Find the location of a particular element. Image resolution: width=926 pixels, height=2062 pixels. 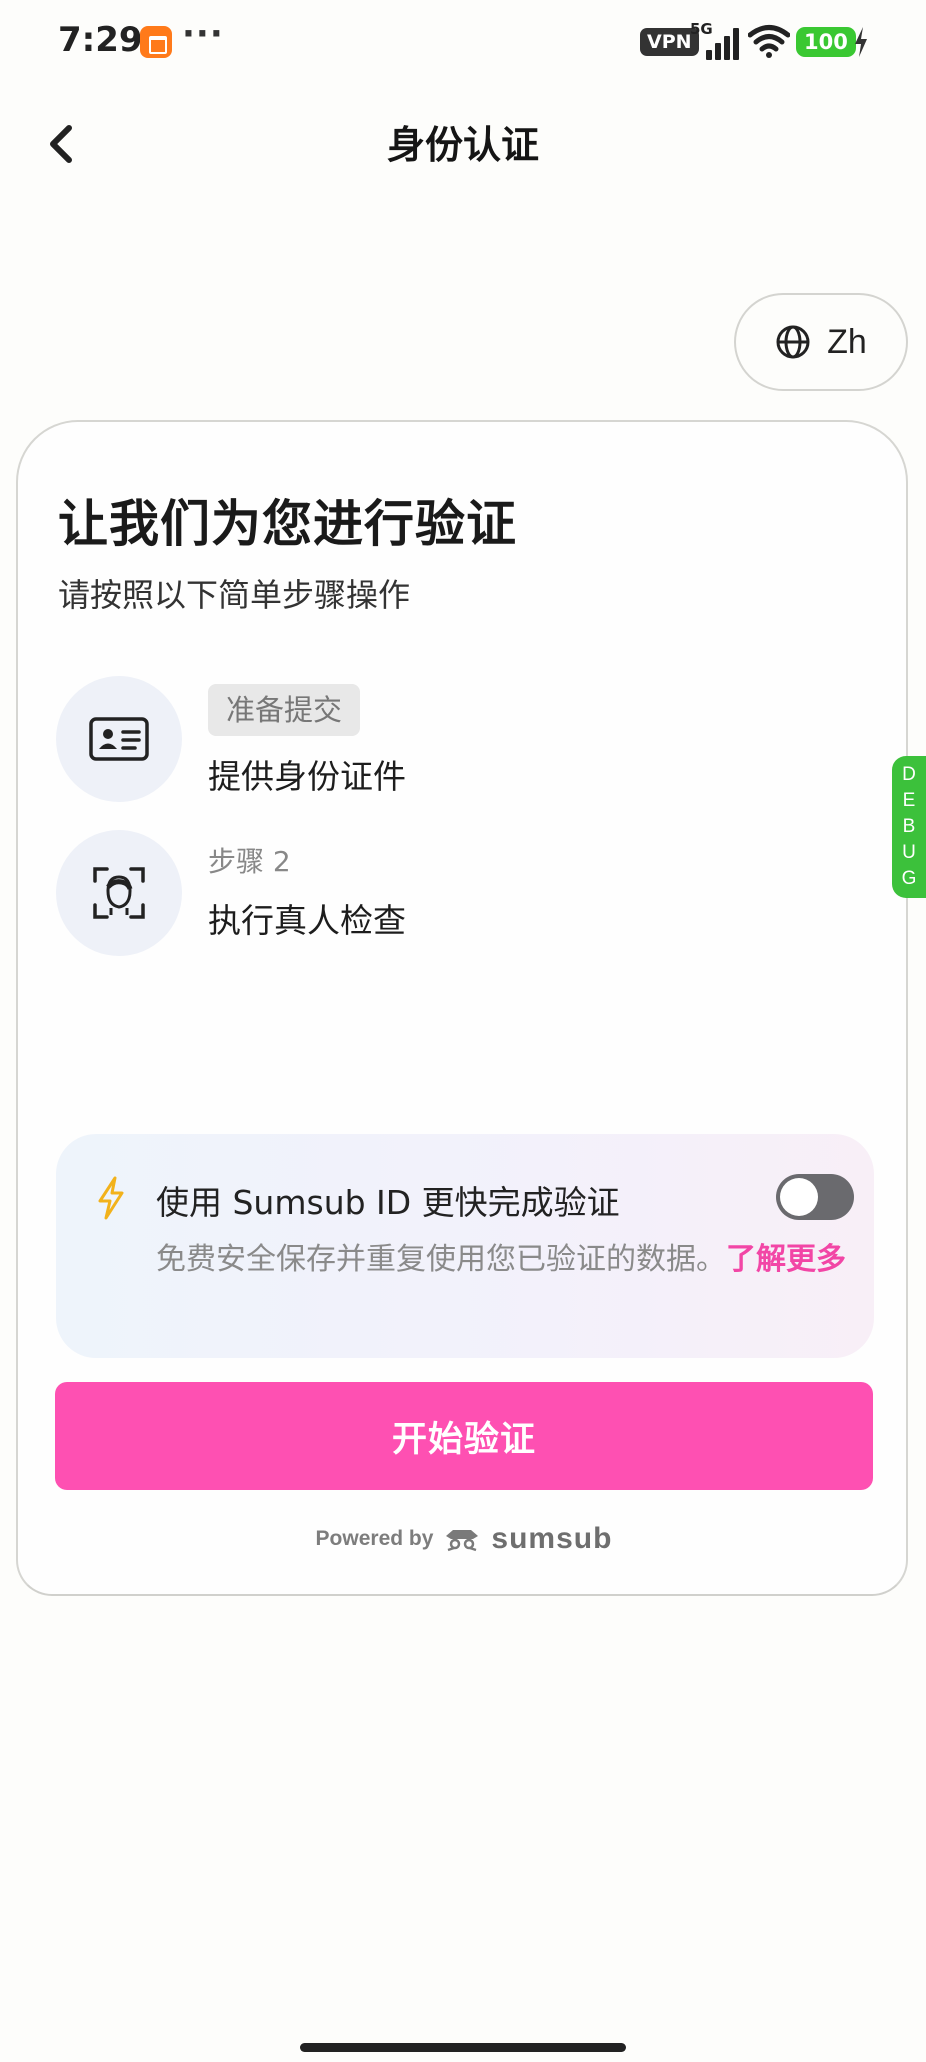

toggle-knob is located at coordinates (799, 1197).